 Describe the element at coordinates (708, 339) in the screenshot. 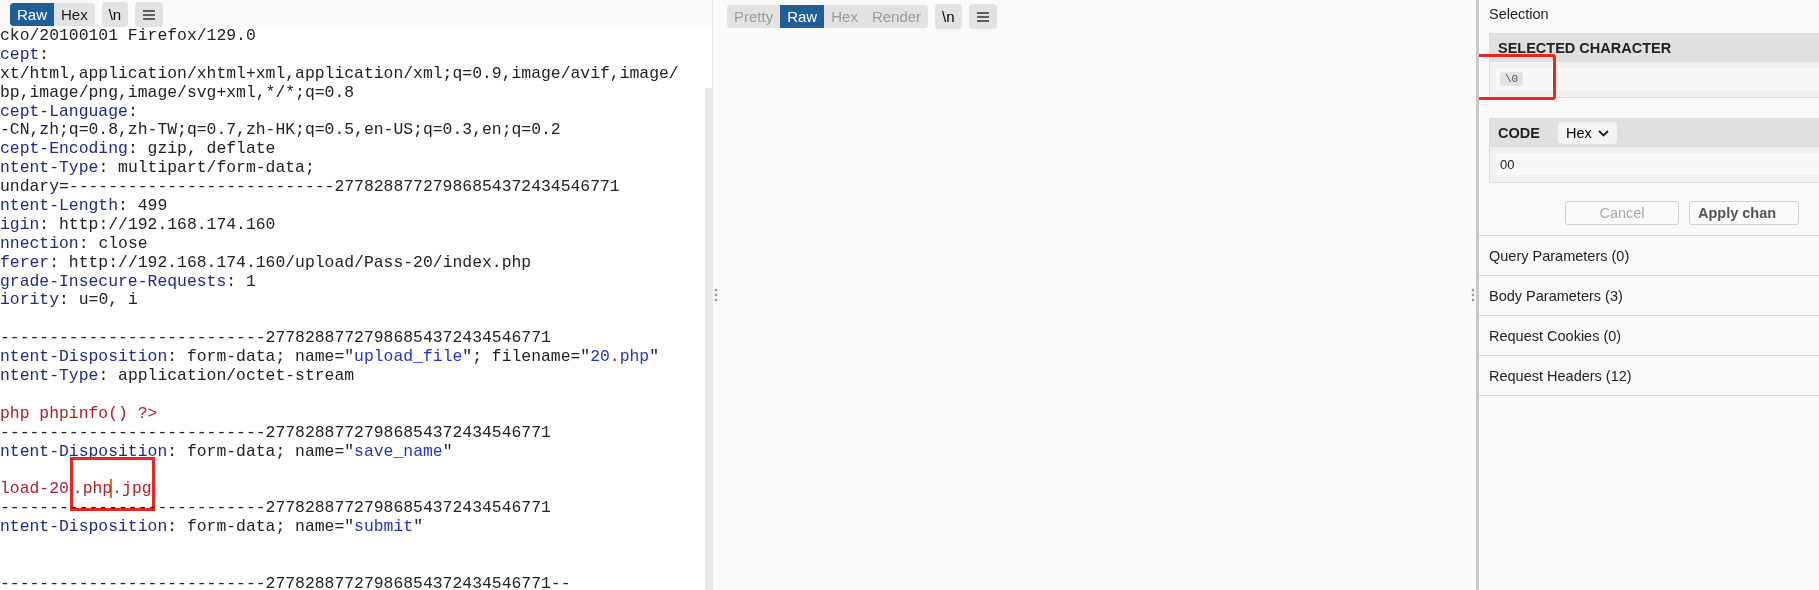

I see `scrollbar` at that location.